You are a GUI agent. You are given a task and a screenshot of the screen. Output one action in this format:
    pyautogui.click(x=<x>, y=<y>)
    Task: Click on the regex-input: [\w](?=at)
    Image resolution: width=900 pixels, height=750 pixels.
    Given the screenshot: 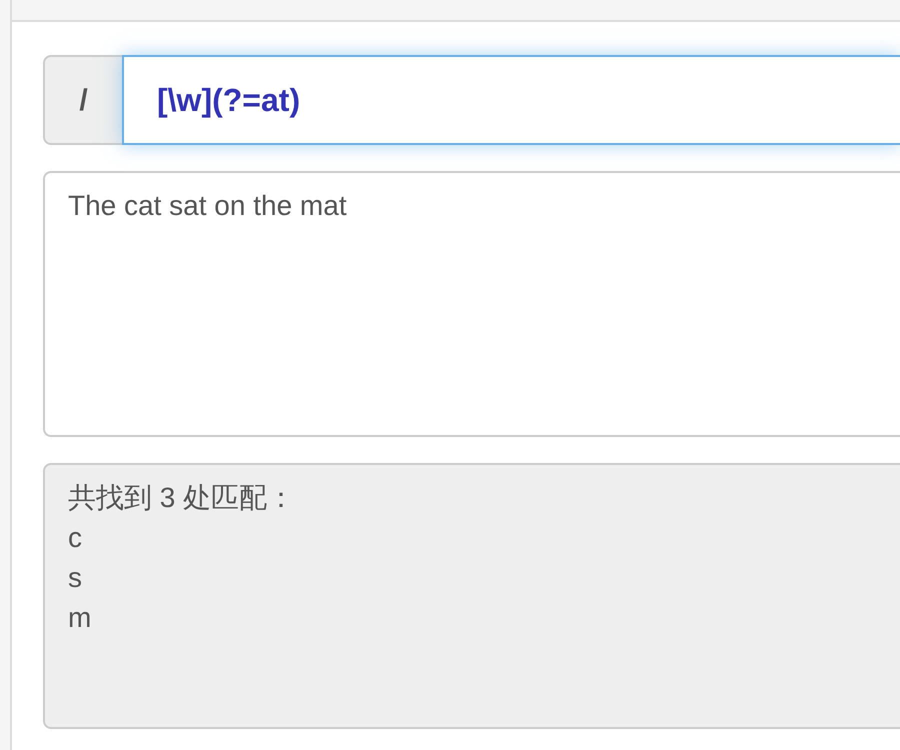 What is the action you would take?
    pyautogui.click(x=511, y=100)
    